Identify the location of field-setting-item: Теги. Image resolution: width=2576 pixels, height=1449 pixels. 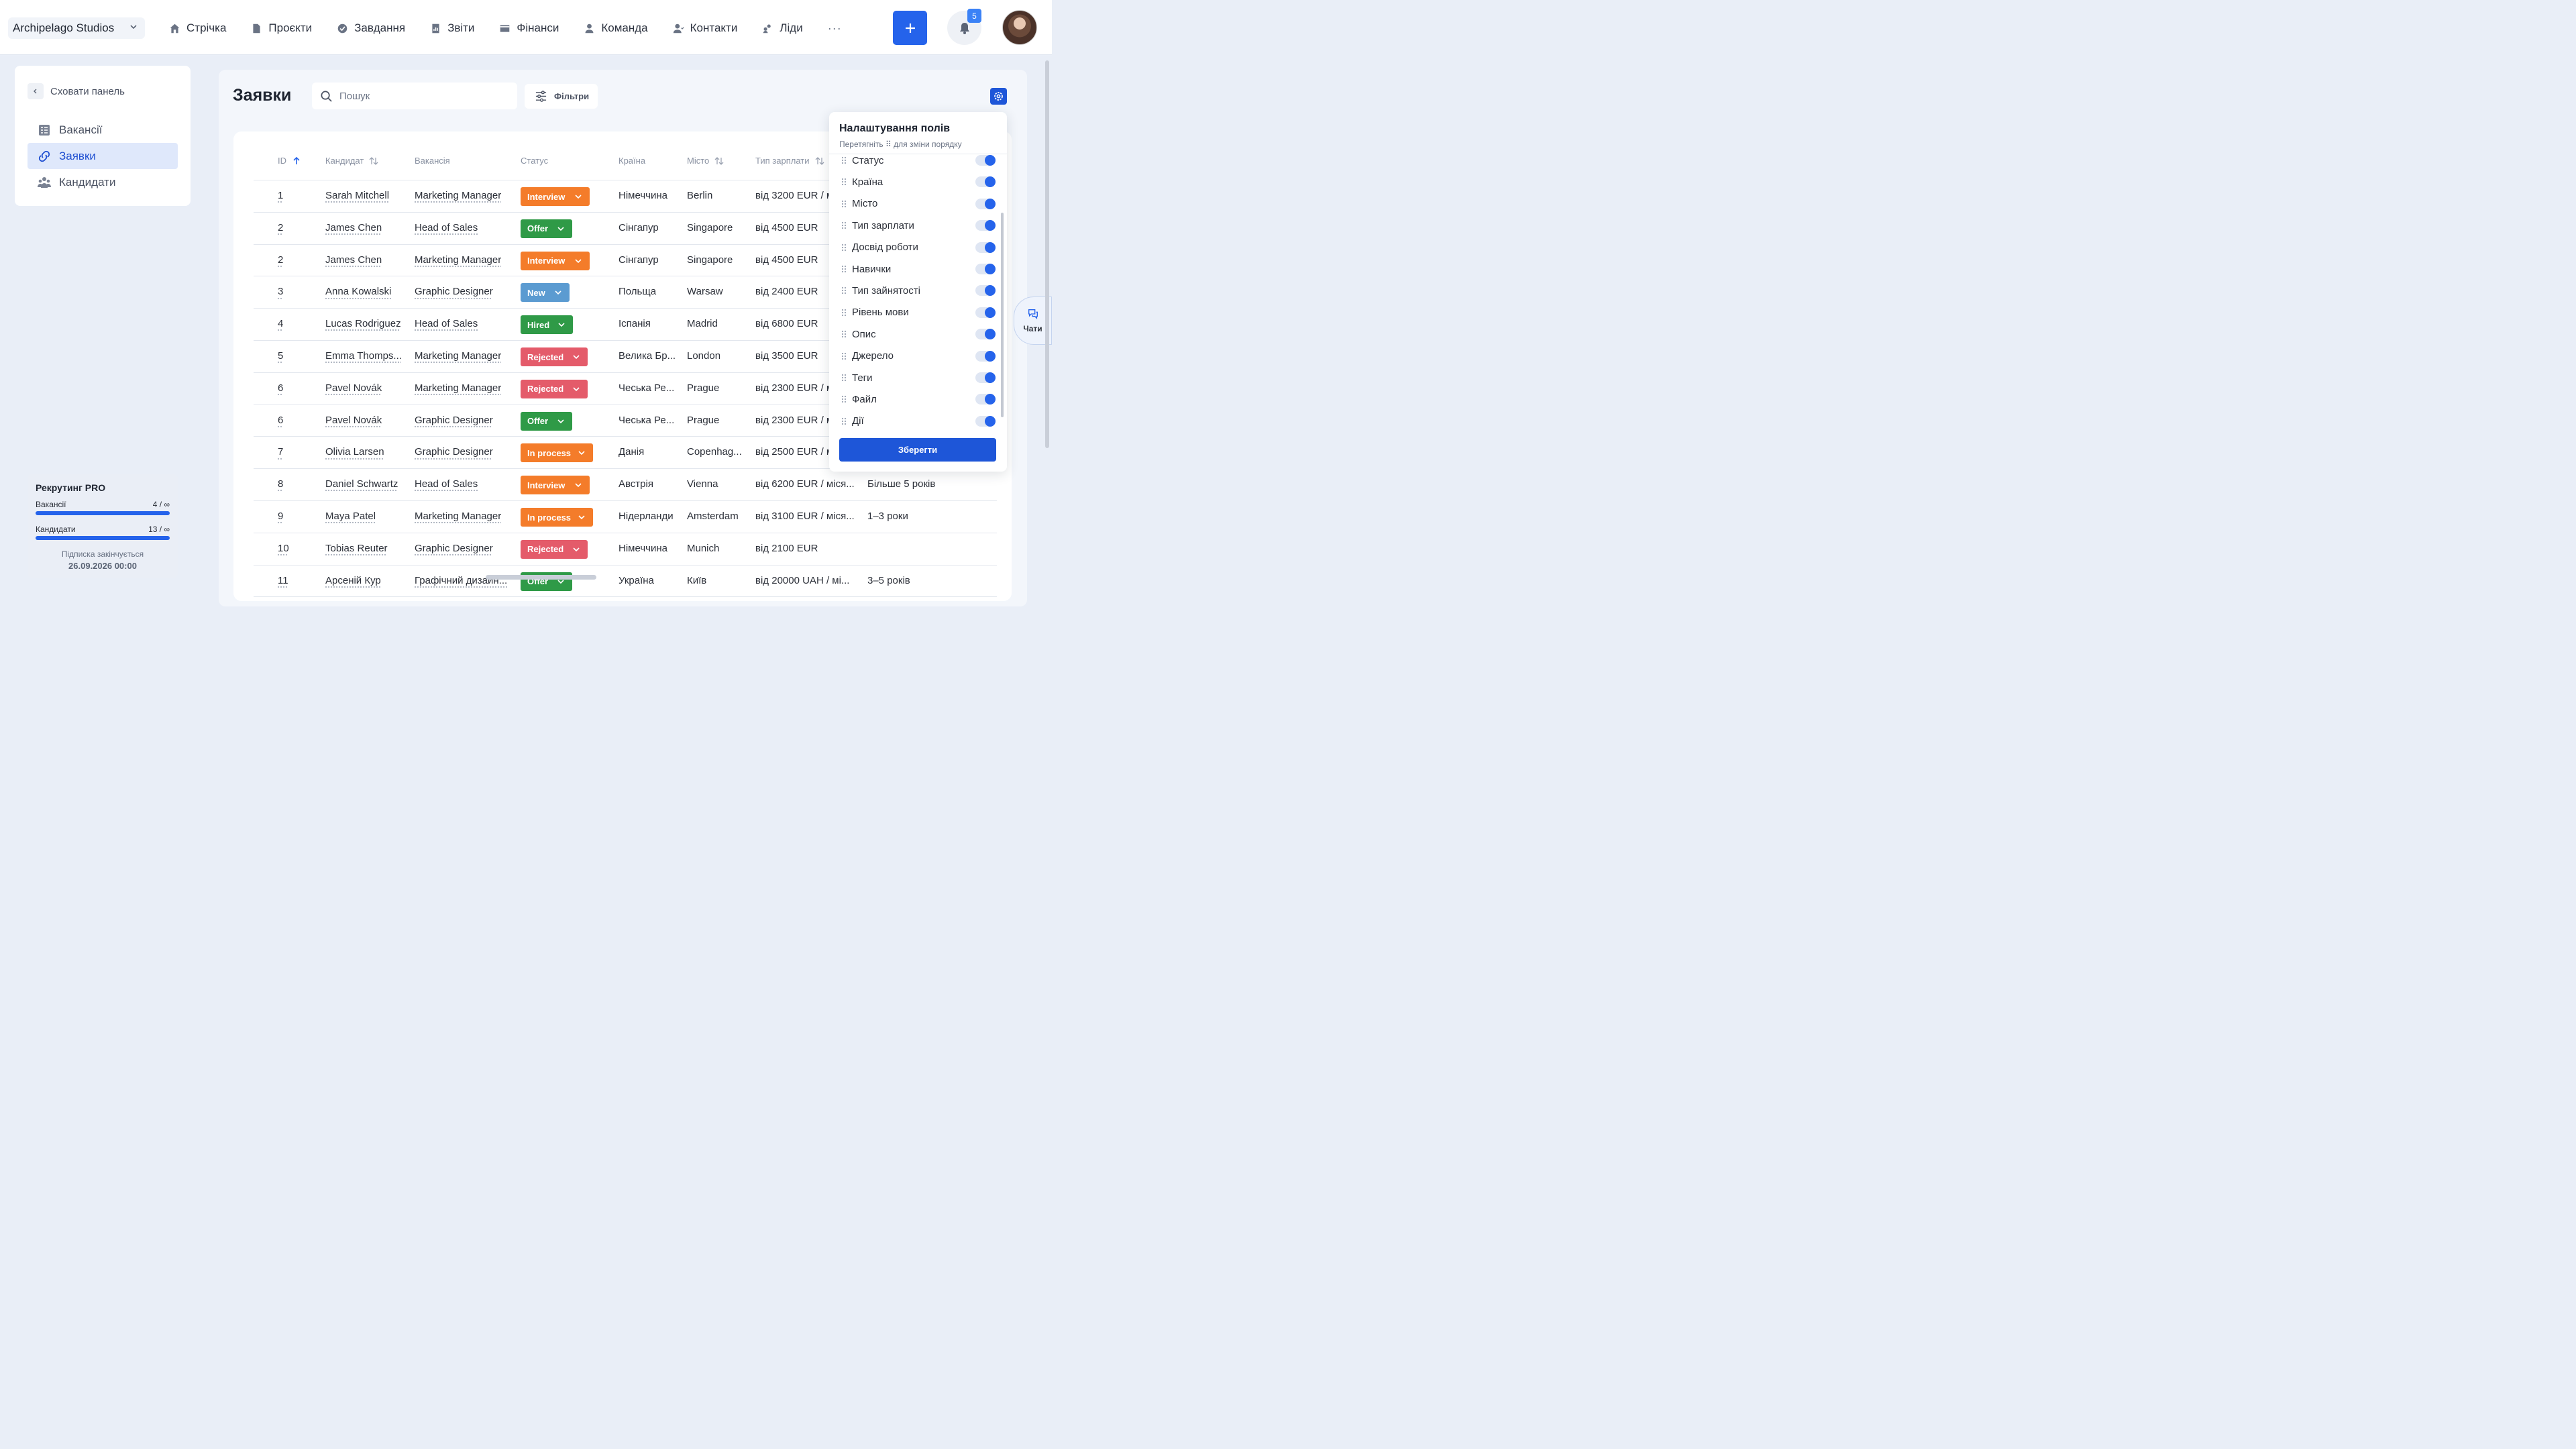
(918, 377).